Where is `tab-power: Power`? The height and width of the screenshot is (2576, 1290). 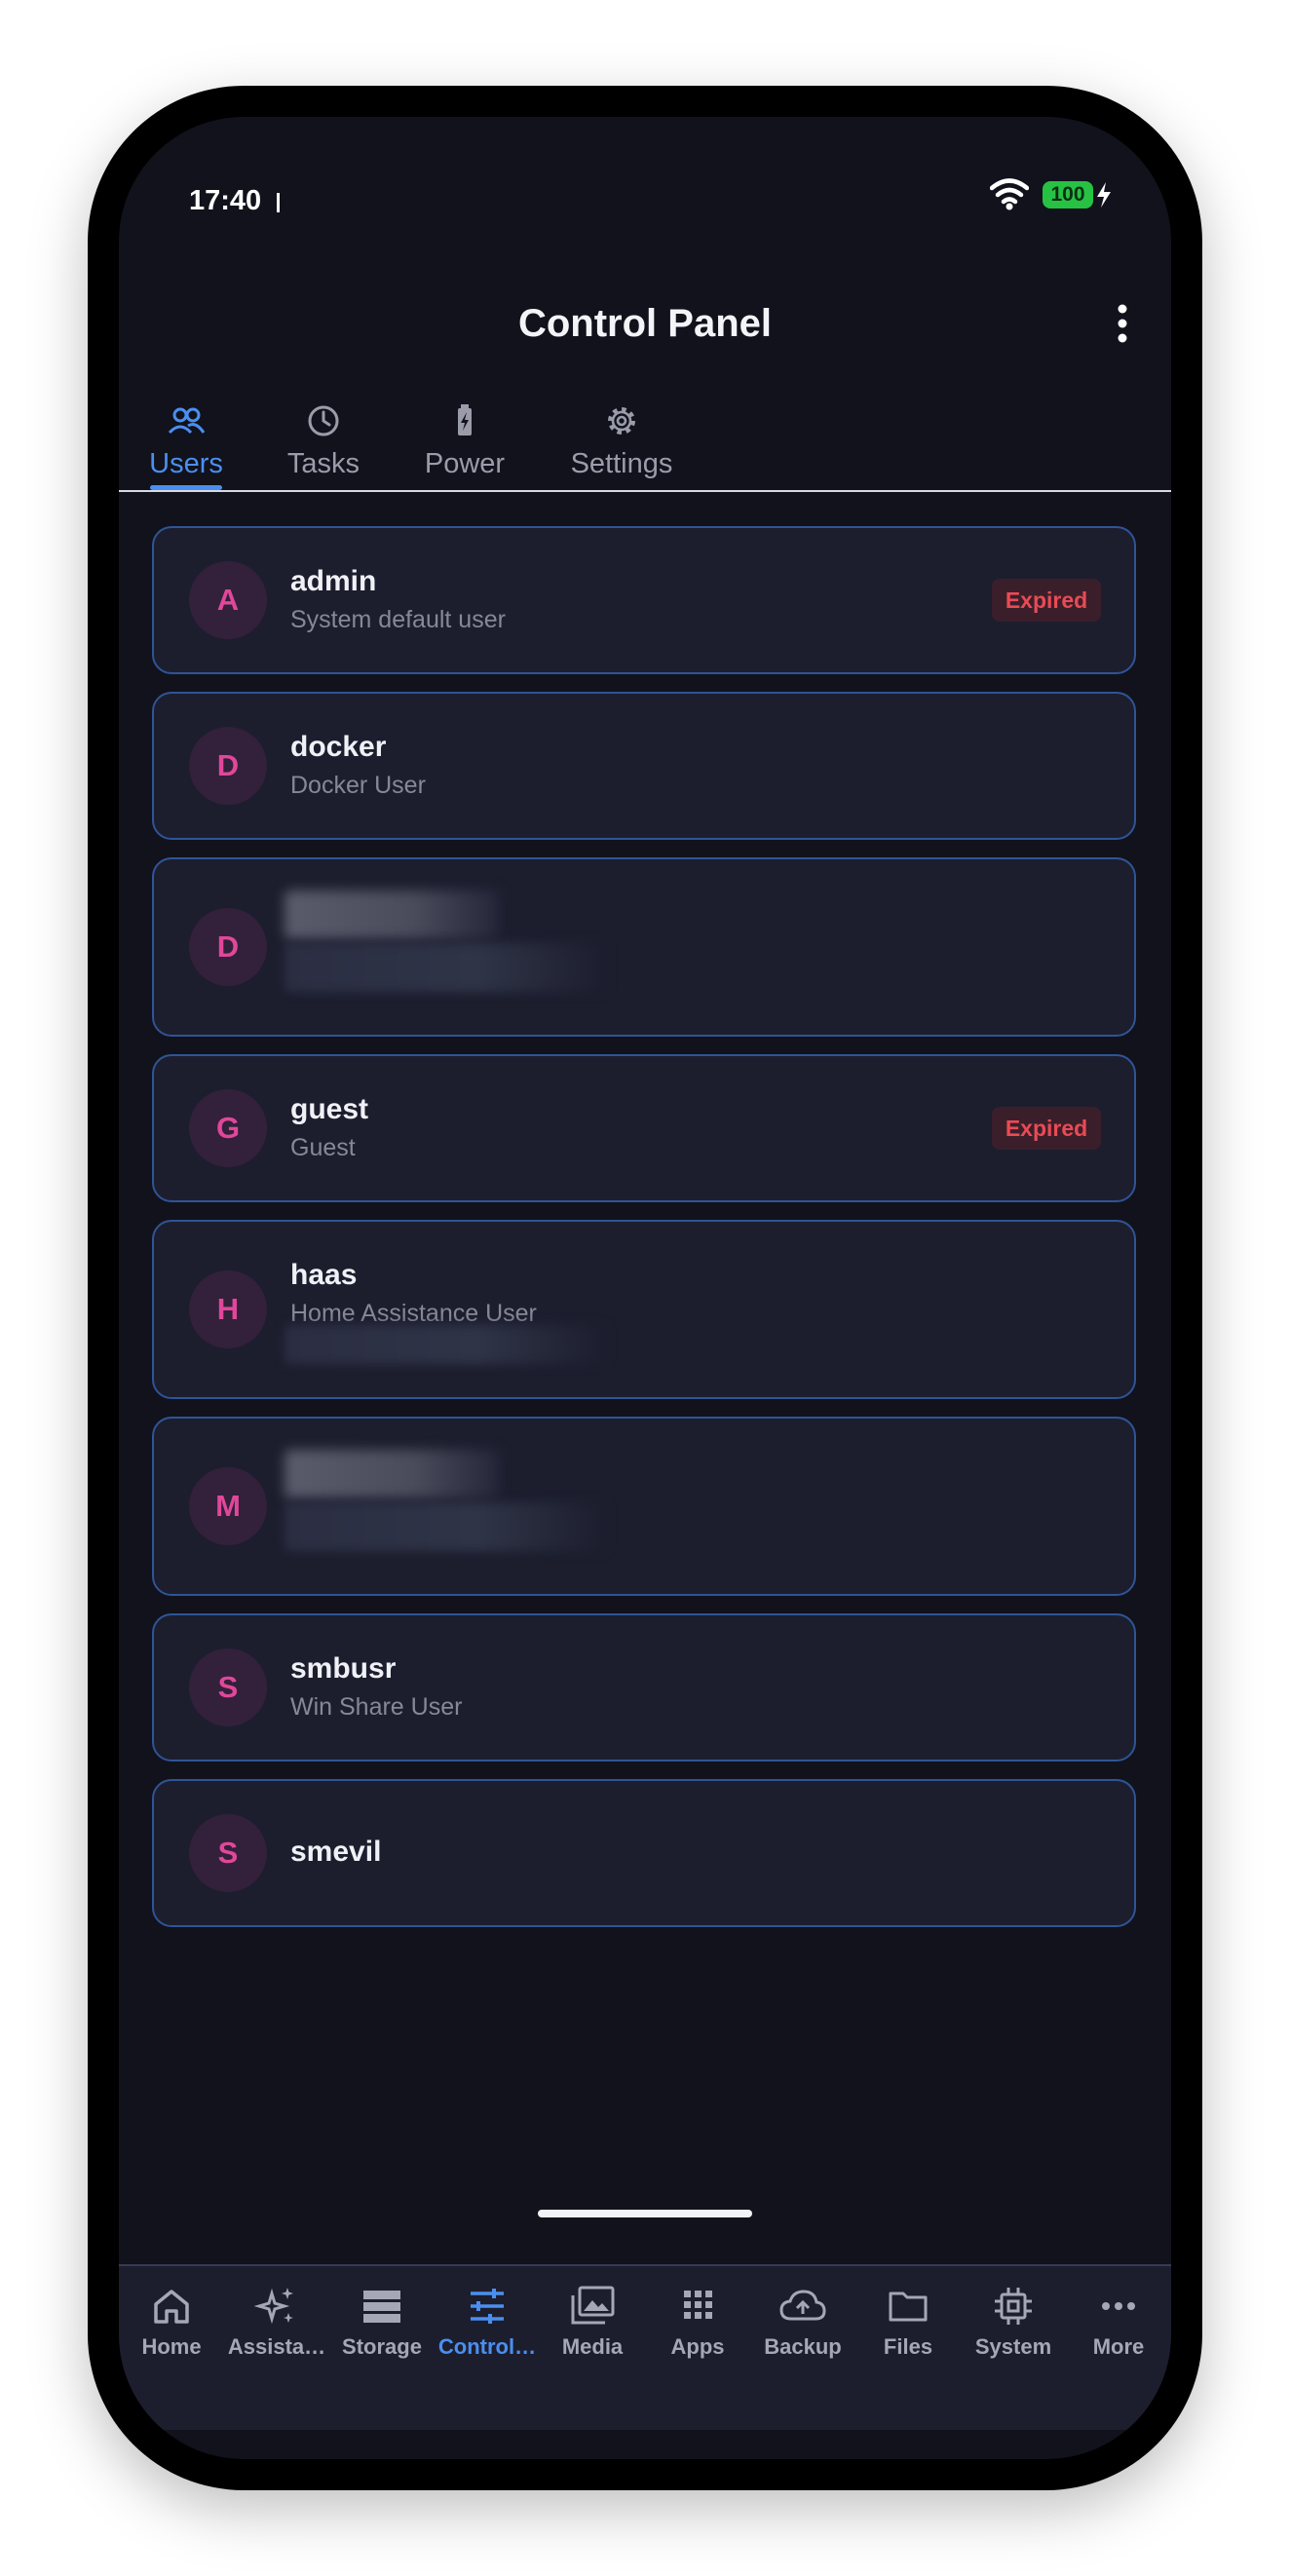 tab-power: Power is located at coordinates (465, 448).